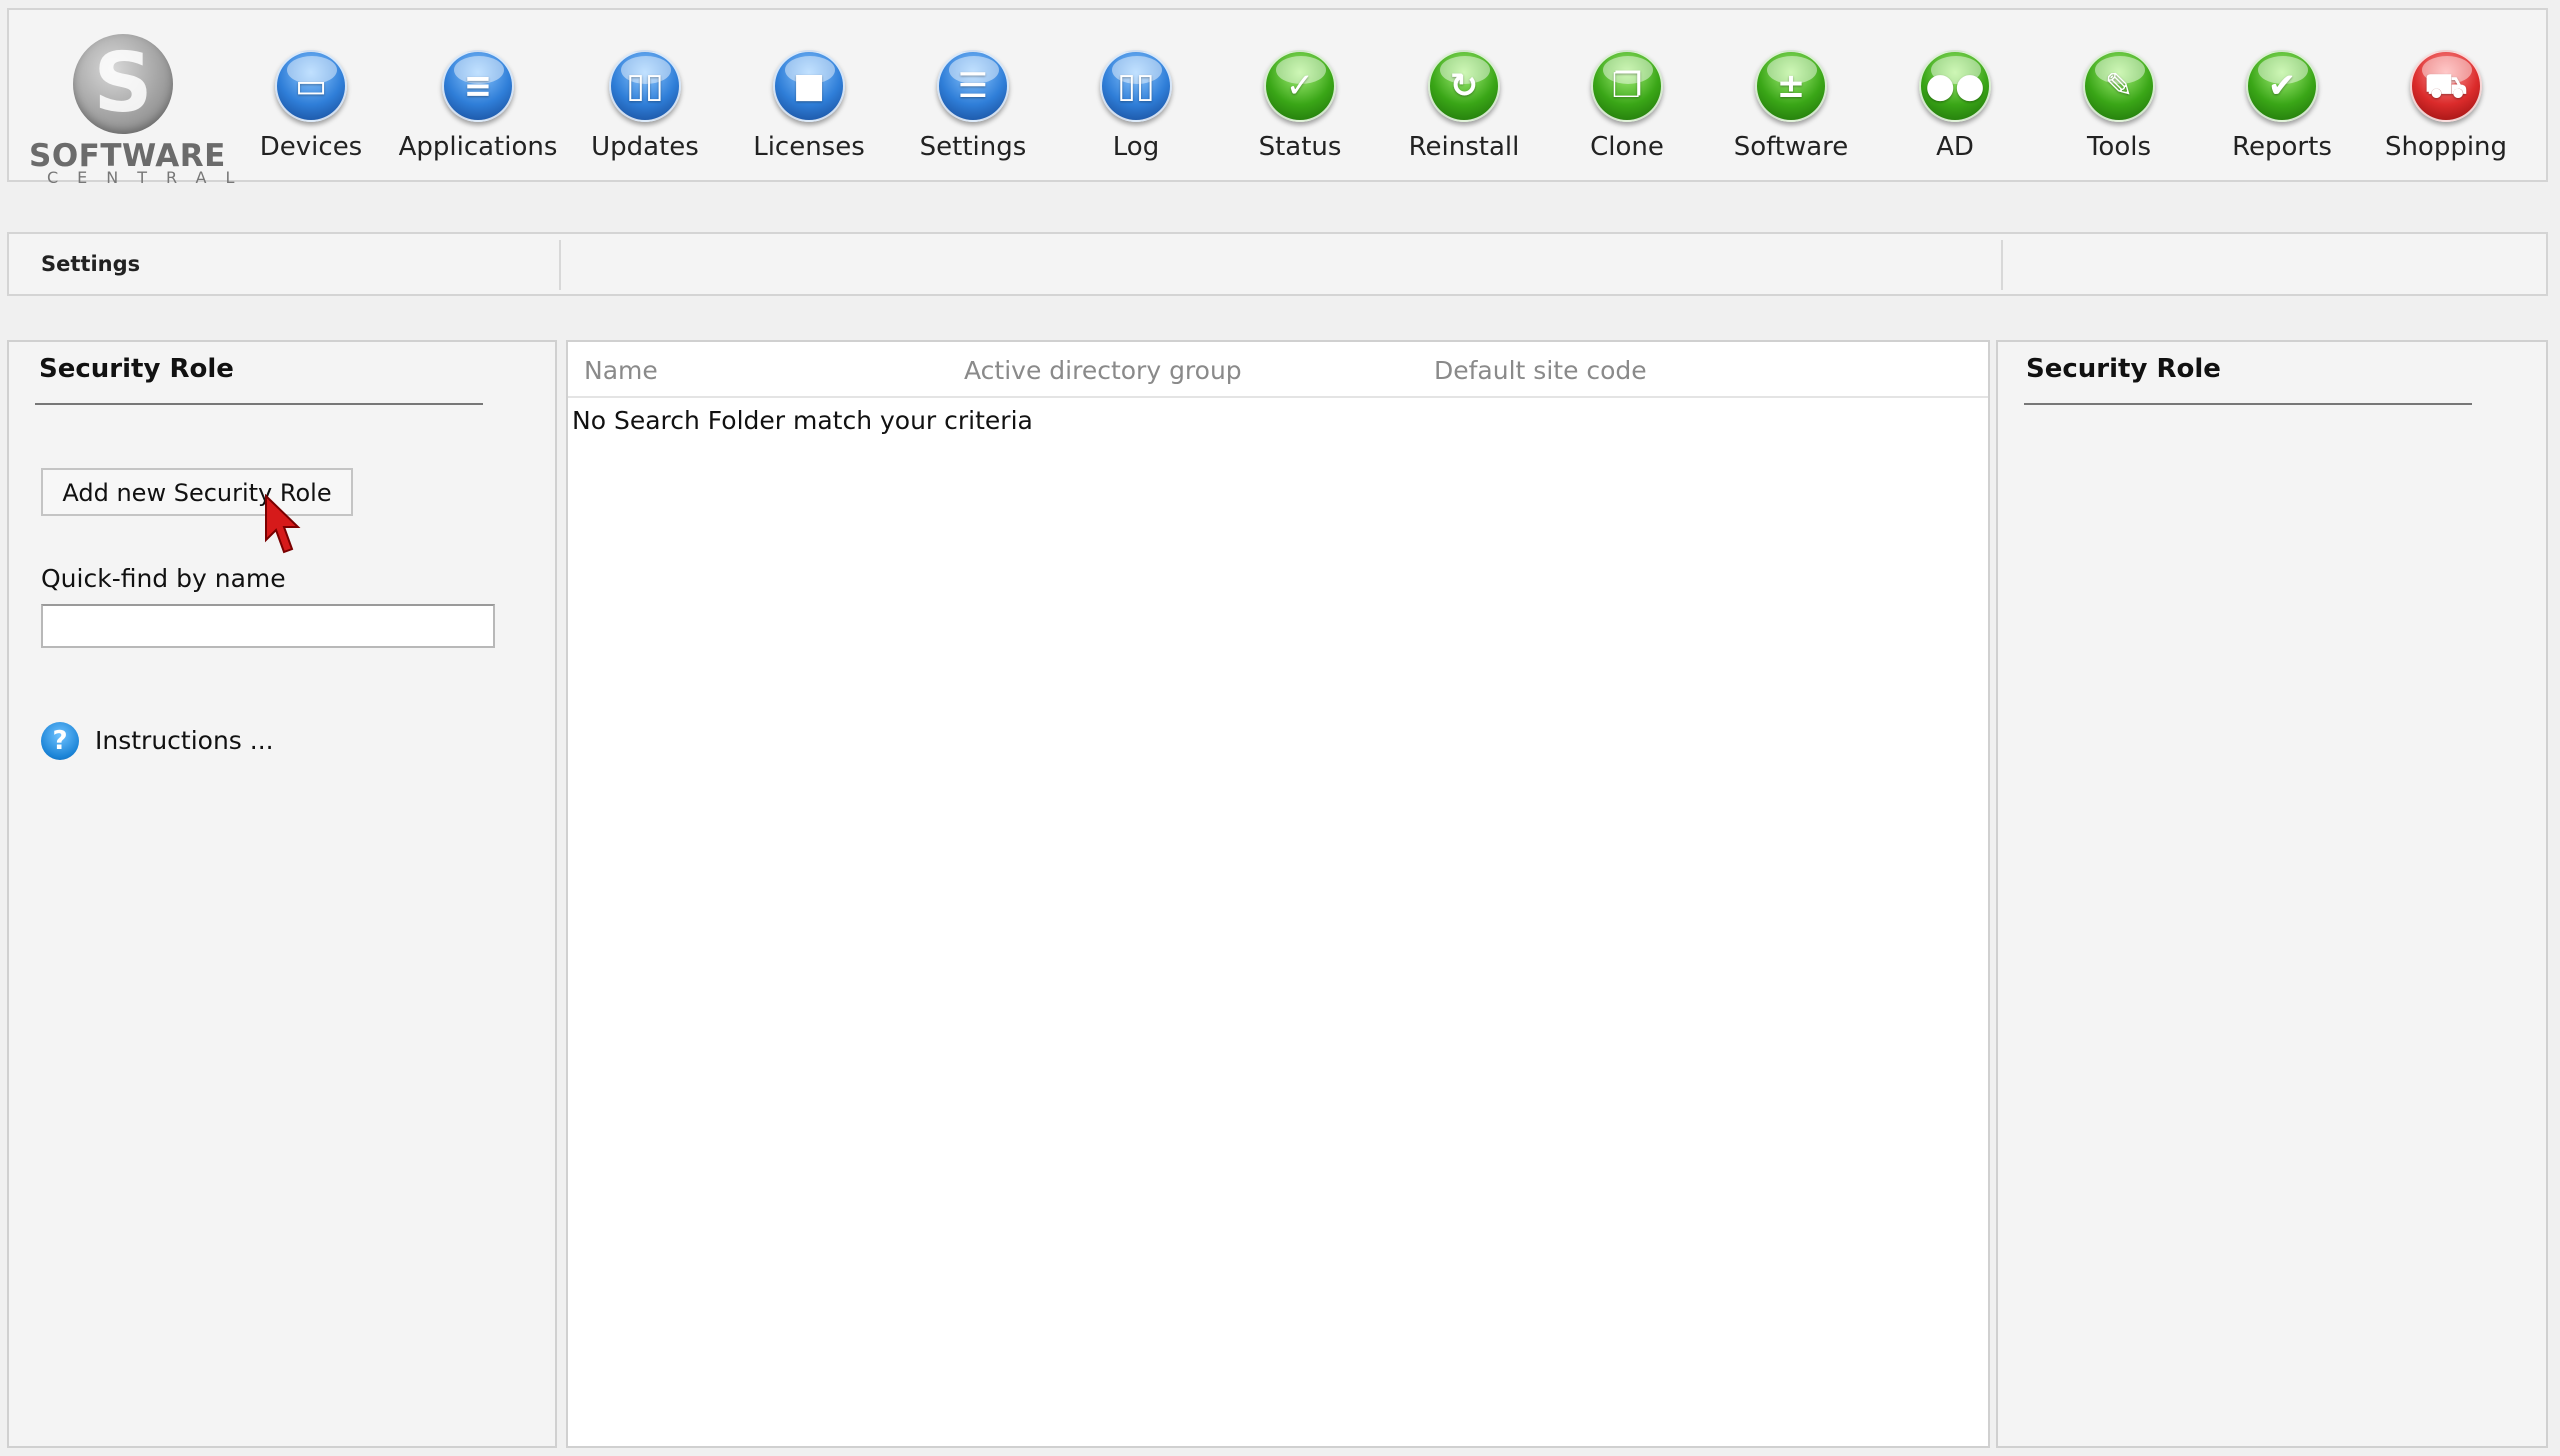 This screenshot has width=2560, height=1456. I want to click on nav-label: Licenses, so click(809, 147).